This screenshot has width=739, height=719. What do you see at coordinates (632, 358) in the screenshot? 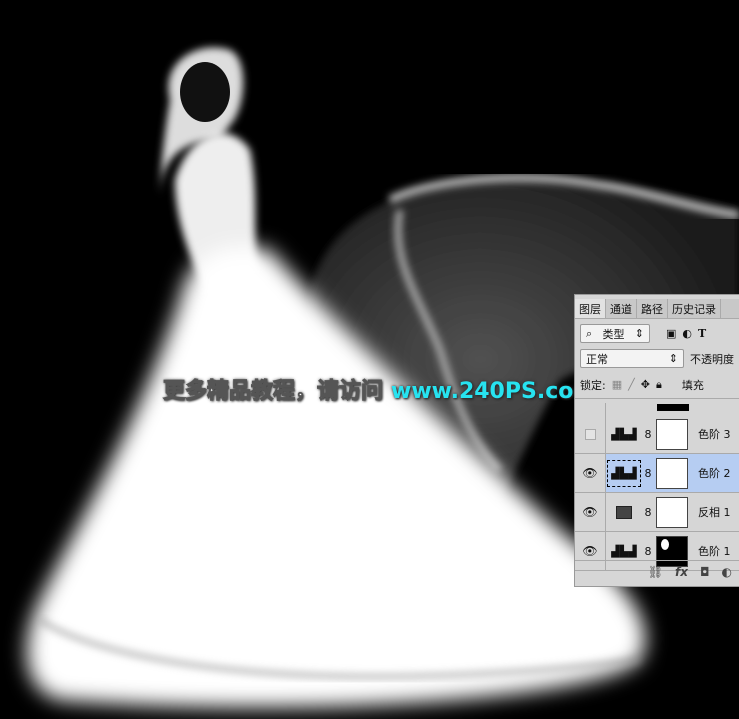
I see `blend-mode-select: 正常 ⇕` at bounding box center [632, 358].